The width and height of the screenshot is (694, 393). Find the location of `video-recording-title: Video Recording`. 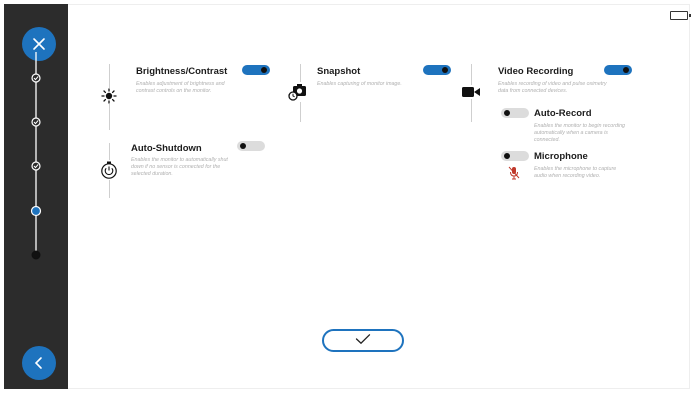

video-recording-title: Video Recording is located at coordinates (536, 71).